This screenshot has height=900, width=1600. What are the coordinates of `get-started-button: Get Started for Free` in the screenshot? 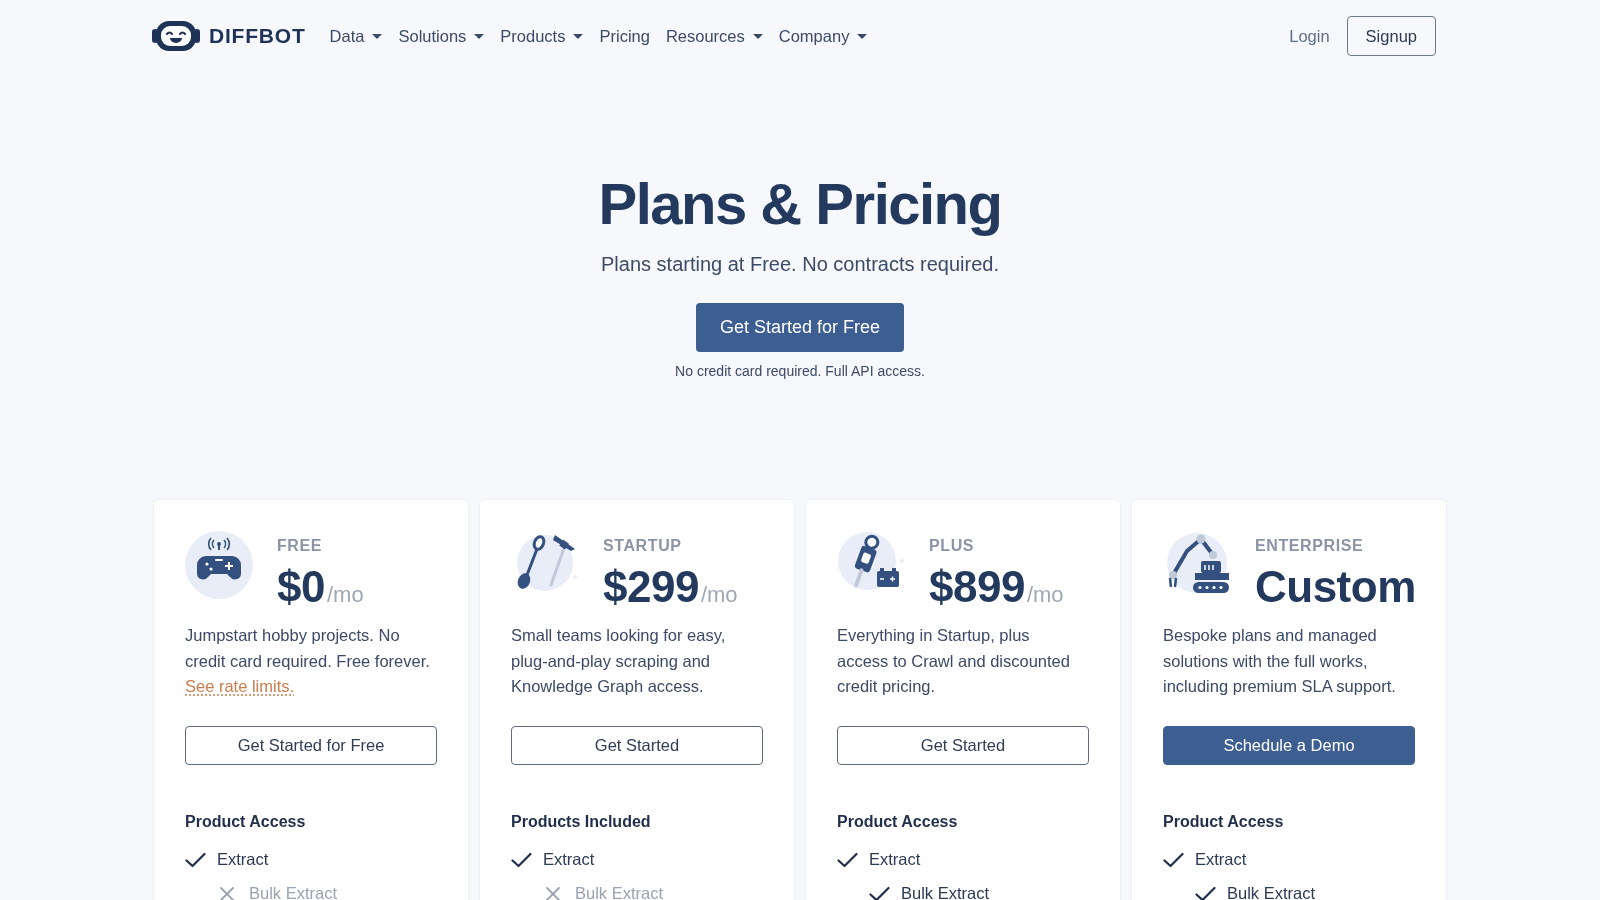 It's located at (800, 327).